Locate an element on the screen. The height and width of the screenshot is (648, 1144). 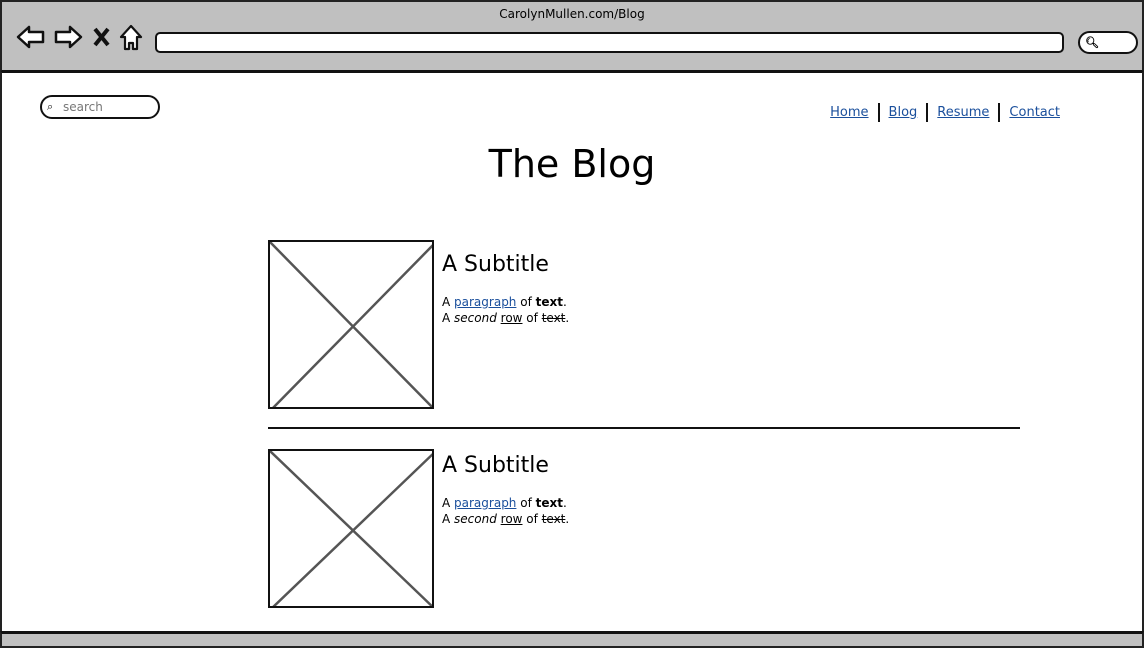
search-input: ⌕ search is located at coordinates (100, 107).